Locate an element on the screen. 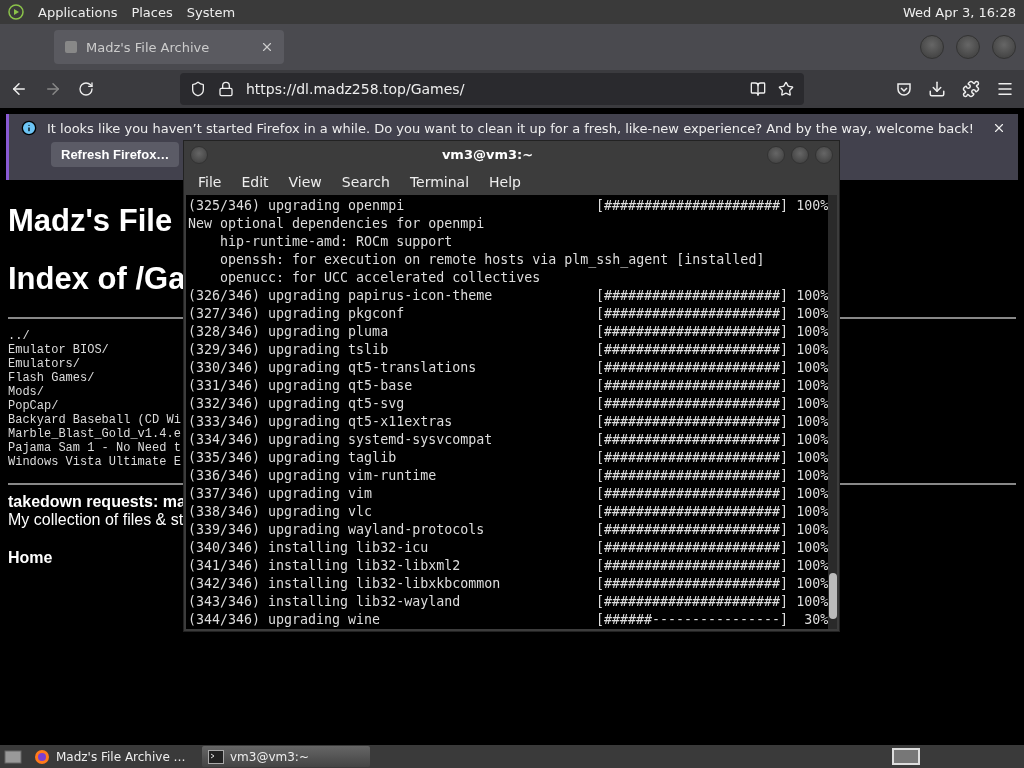  terminal-line: (333/346) upgrading qt5-x11extras is located at coordinates (321, 422).